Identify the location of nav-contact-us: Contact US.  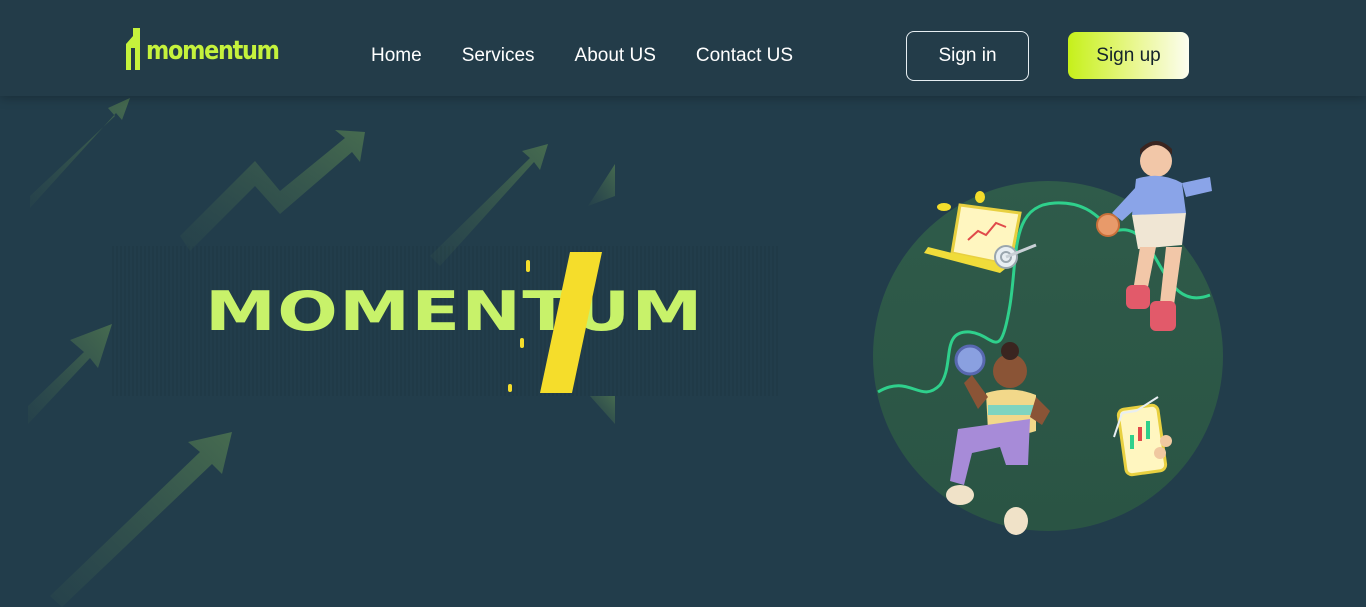
(744, 56).